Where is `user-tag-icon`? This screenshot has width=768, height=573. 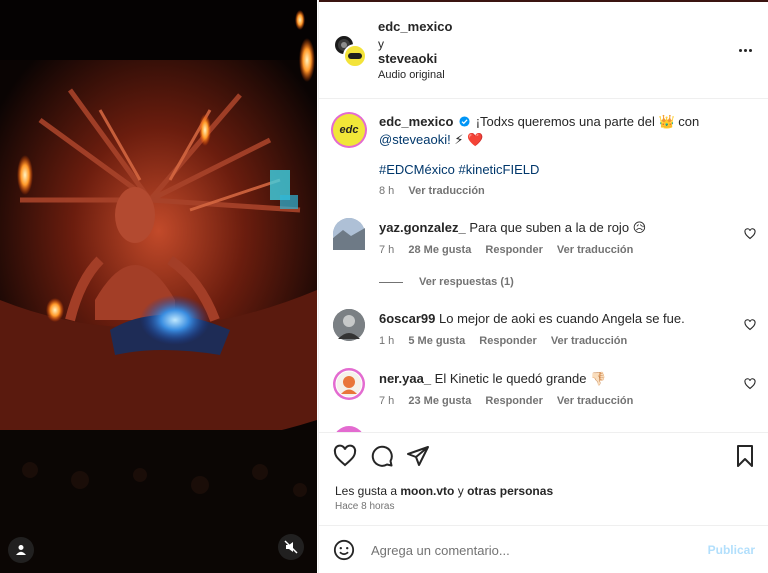
user-tag-icon is located at coordinates (21, 550).